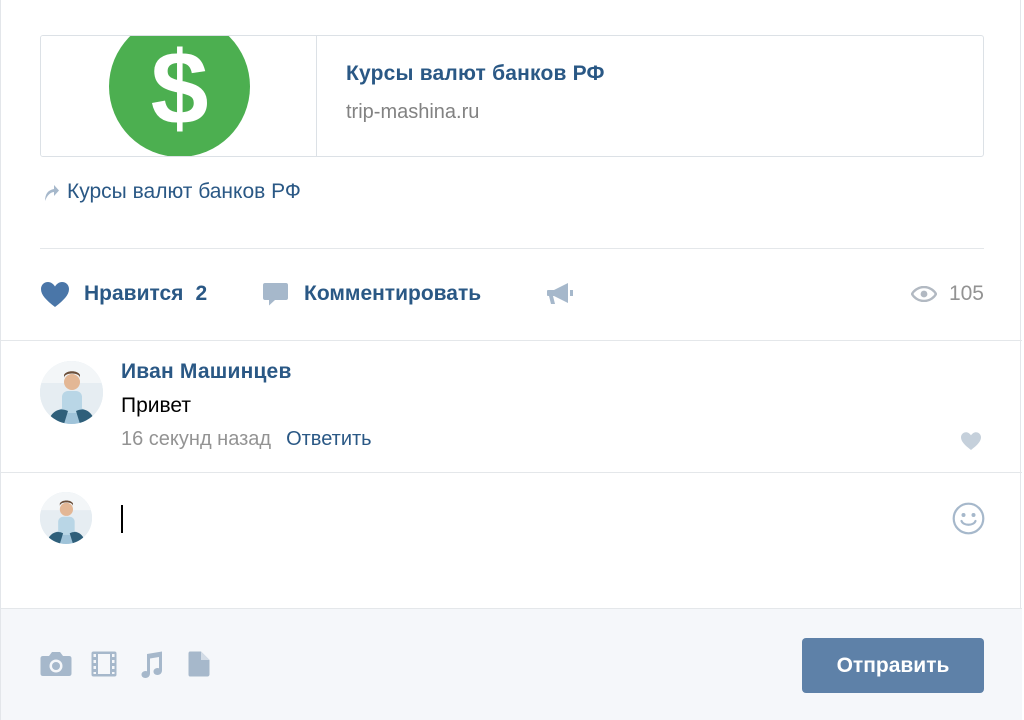  I want to click on text-caret, so click(122, 519).